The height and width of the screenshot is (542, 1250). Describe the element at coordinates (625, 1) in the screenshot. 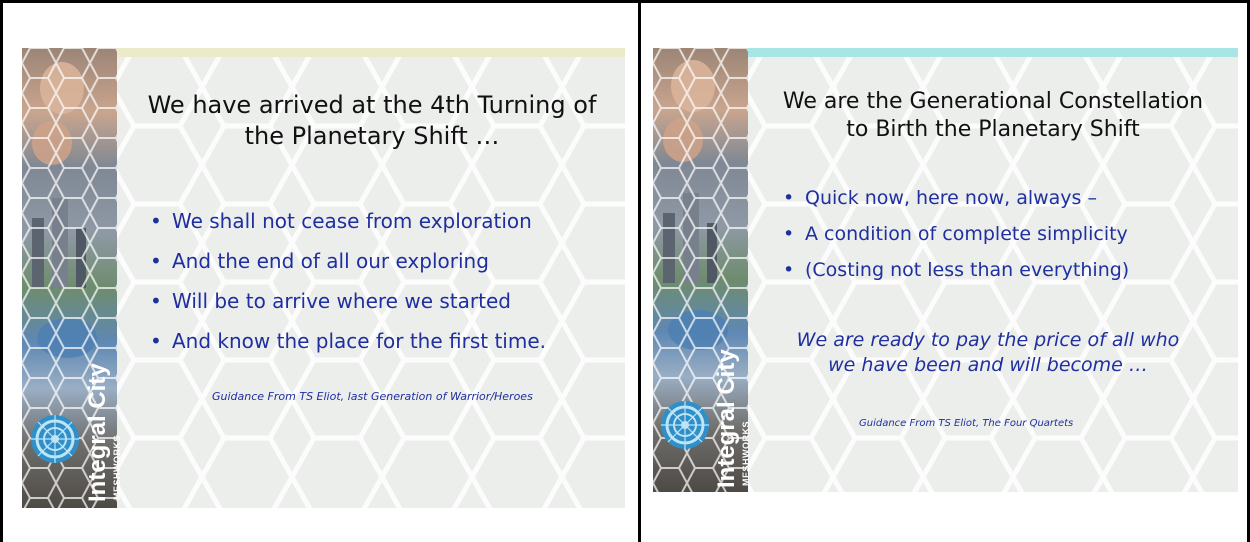

I see `frame-border-top` at that location.